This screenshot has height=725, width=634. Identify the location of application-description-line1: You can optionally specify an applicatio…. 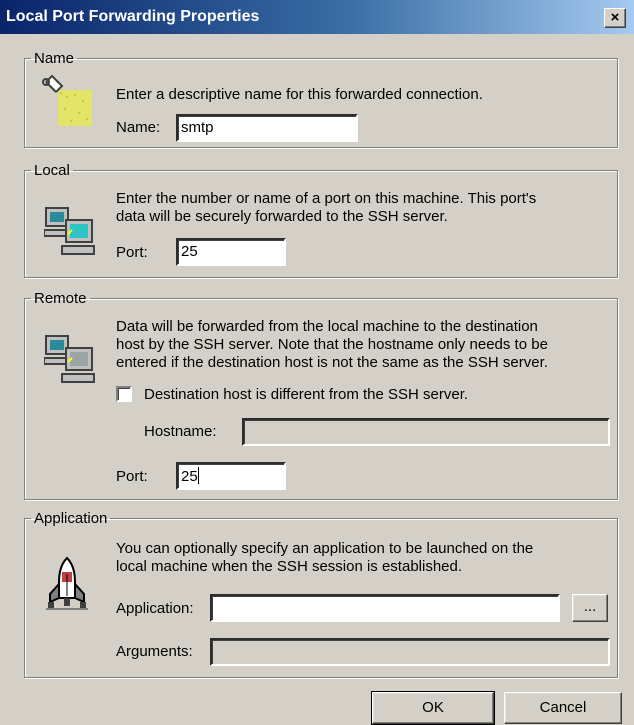
(325, 548).